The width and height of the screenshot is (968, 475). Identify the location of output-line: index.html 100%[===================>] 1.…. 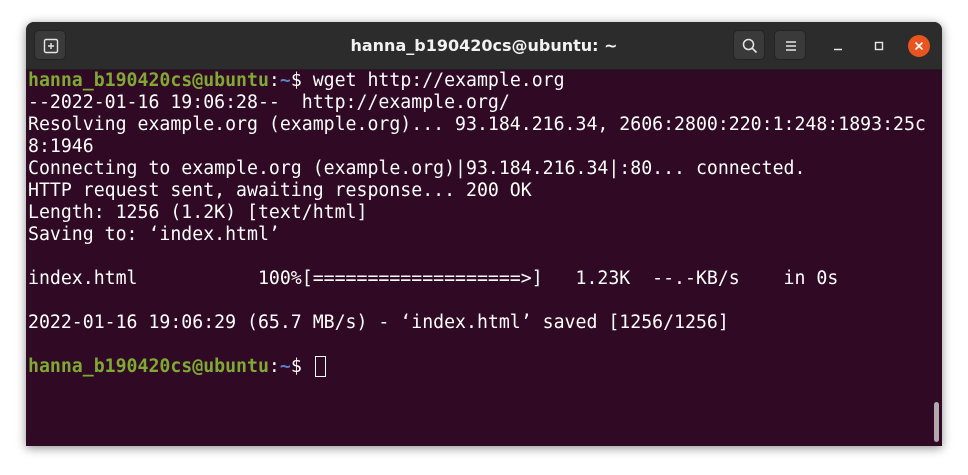
(433, 278).